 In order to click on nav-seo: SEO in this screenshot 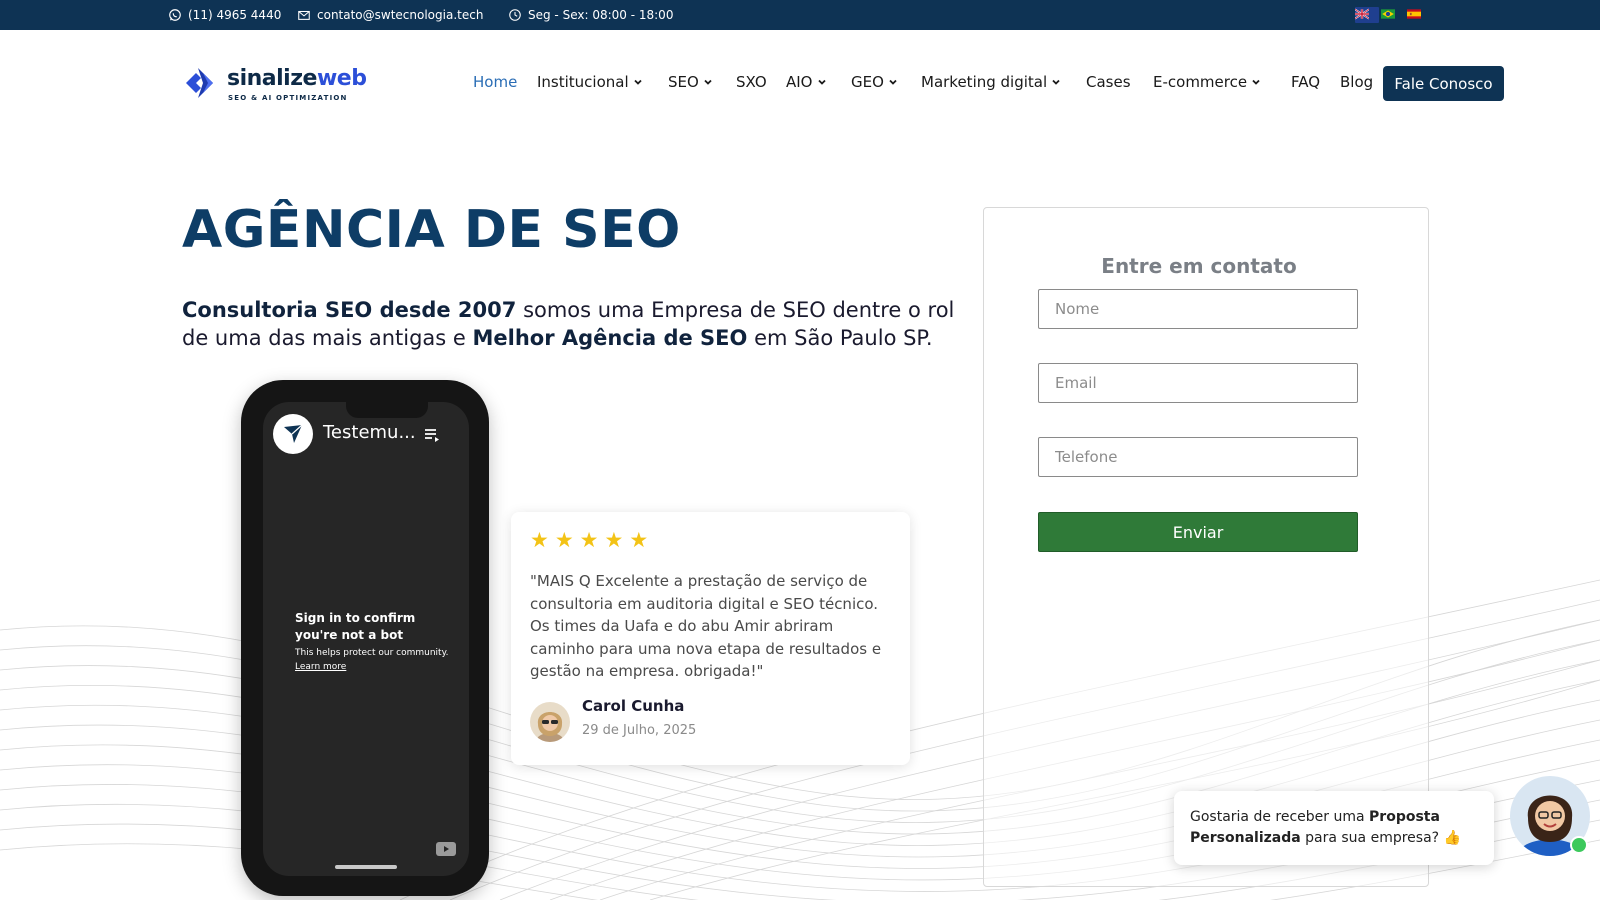, I will do `click(690, 82)`.